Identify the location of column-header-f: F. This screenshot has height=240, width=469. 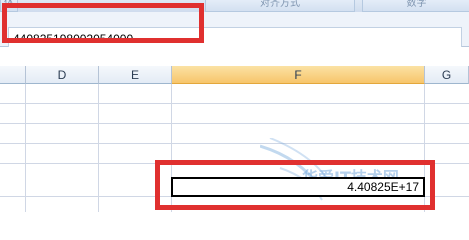
(298, 75).